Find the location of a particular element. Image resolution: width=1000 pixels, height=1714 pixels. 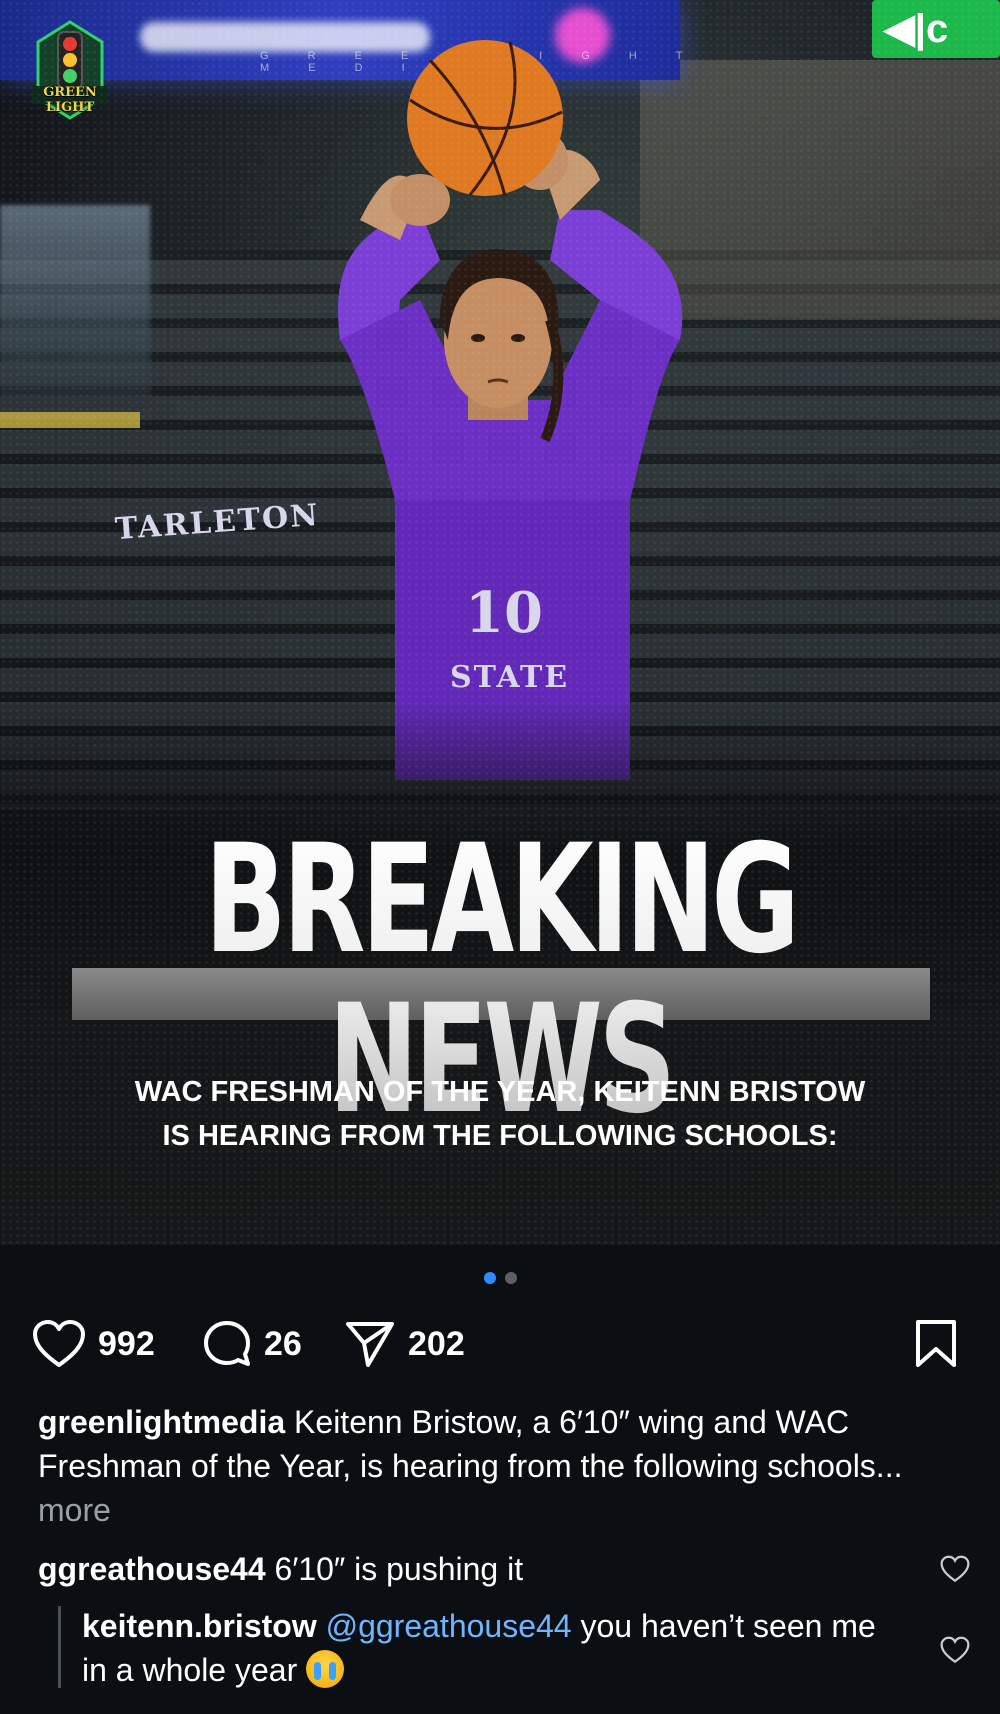

comment-bubble-icon is located at coordinates (227, 1344).